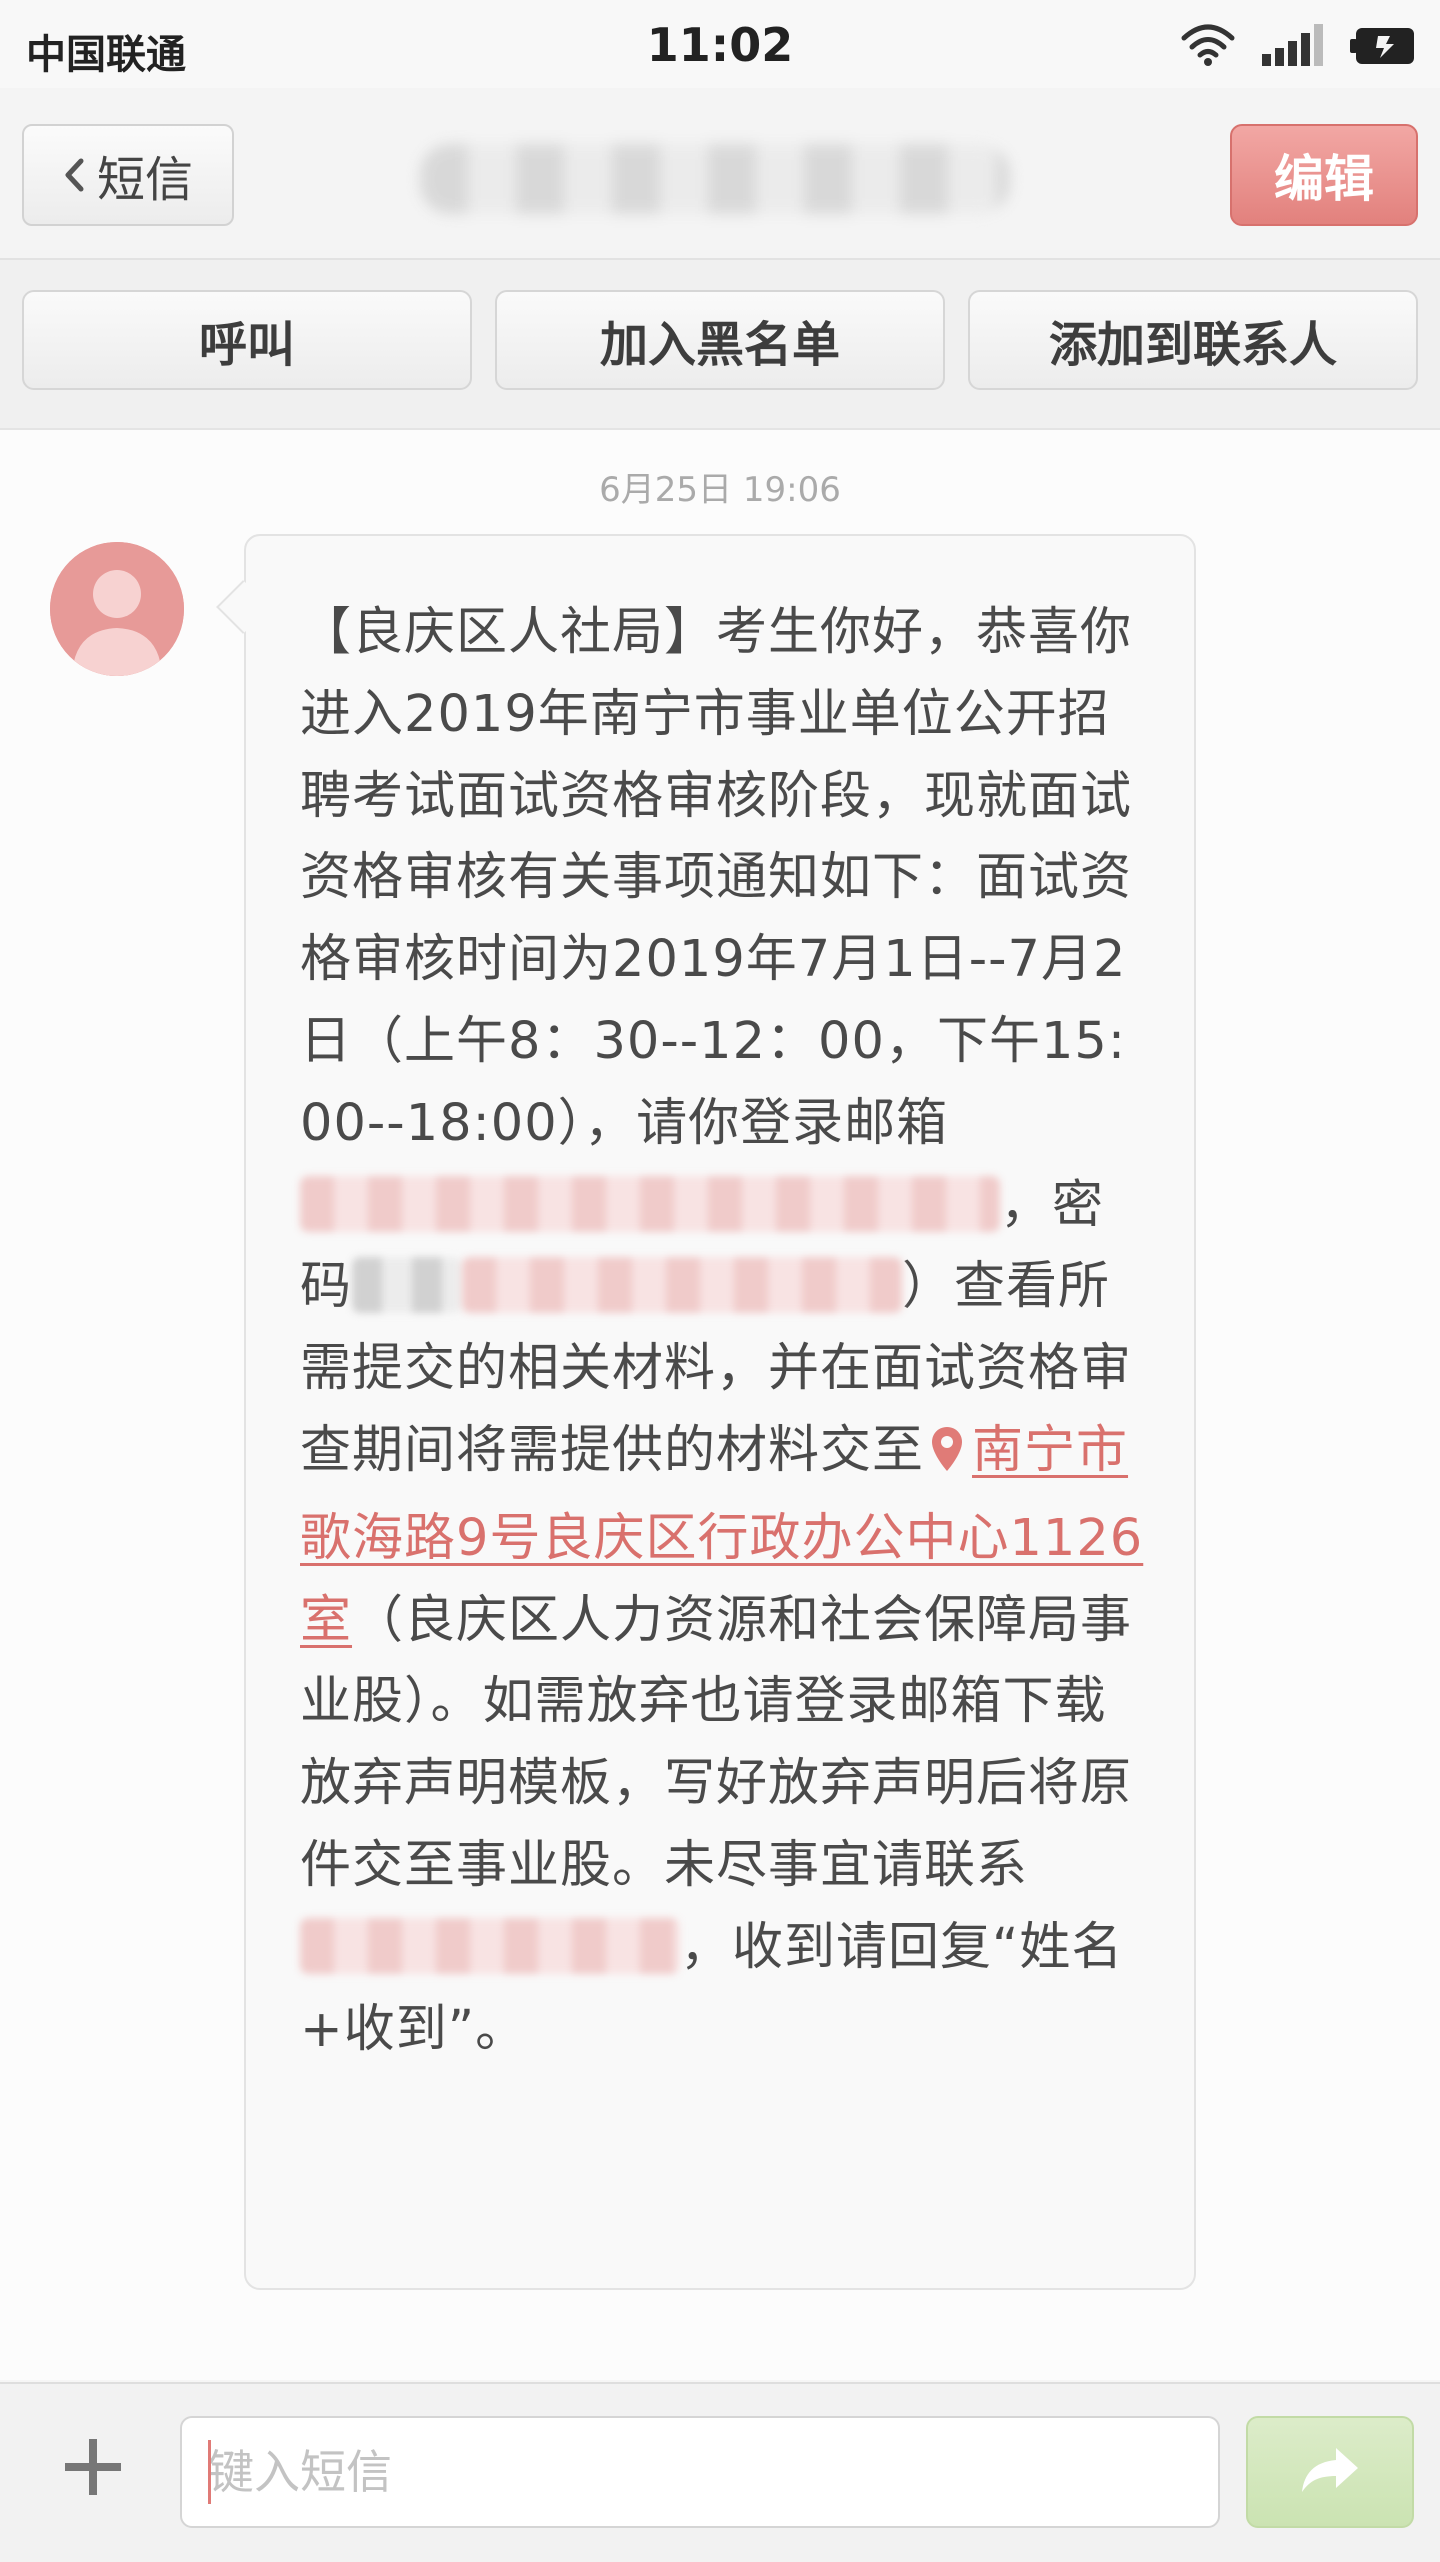  Describe the element at coordinates (1193, 340) in the screenshot. I see `add-to-contacts-button: 添加到联系人` at that location.